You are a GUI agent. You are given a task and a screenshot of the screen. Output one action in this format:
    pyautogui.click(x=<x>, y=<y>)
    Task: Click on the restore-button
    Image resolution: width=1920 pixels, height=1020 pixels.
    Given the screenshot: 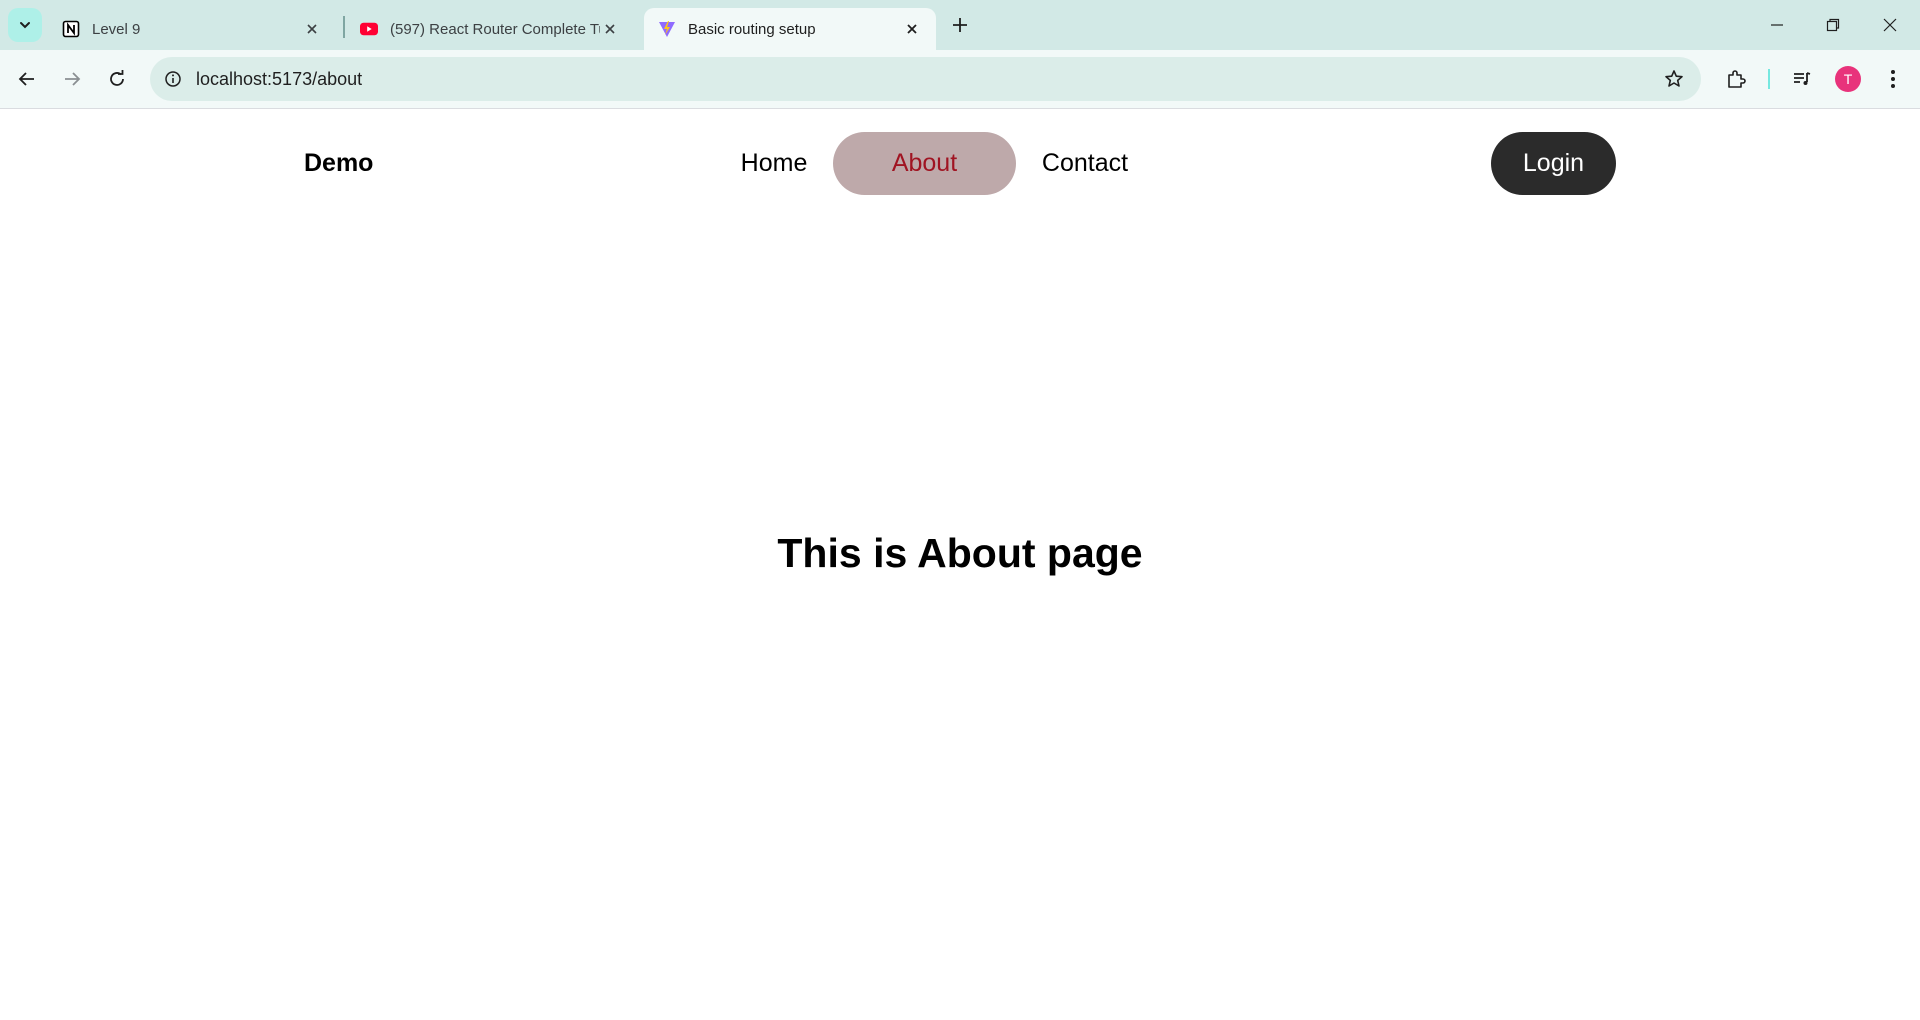 What is the action you would take?
    pyautogui.click(x=1833, y=25)
    